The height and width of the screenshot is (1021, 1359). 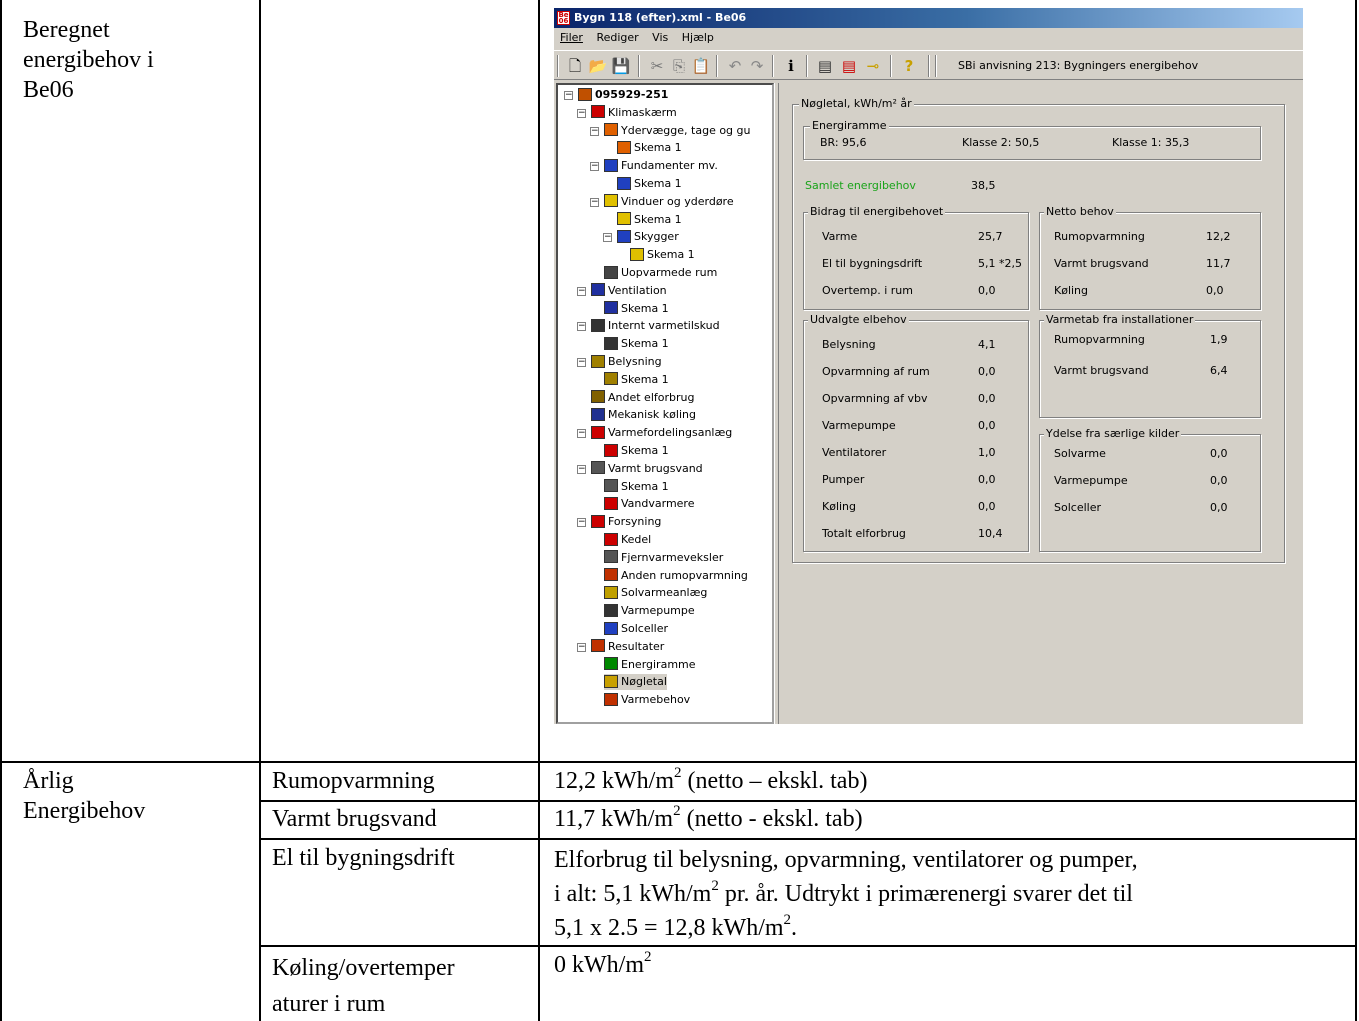 I want to click on window-title: Bygn 118 (efter).xml - Be06, so click(x=660, y=17).